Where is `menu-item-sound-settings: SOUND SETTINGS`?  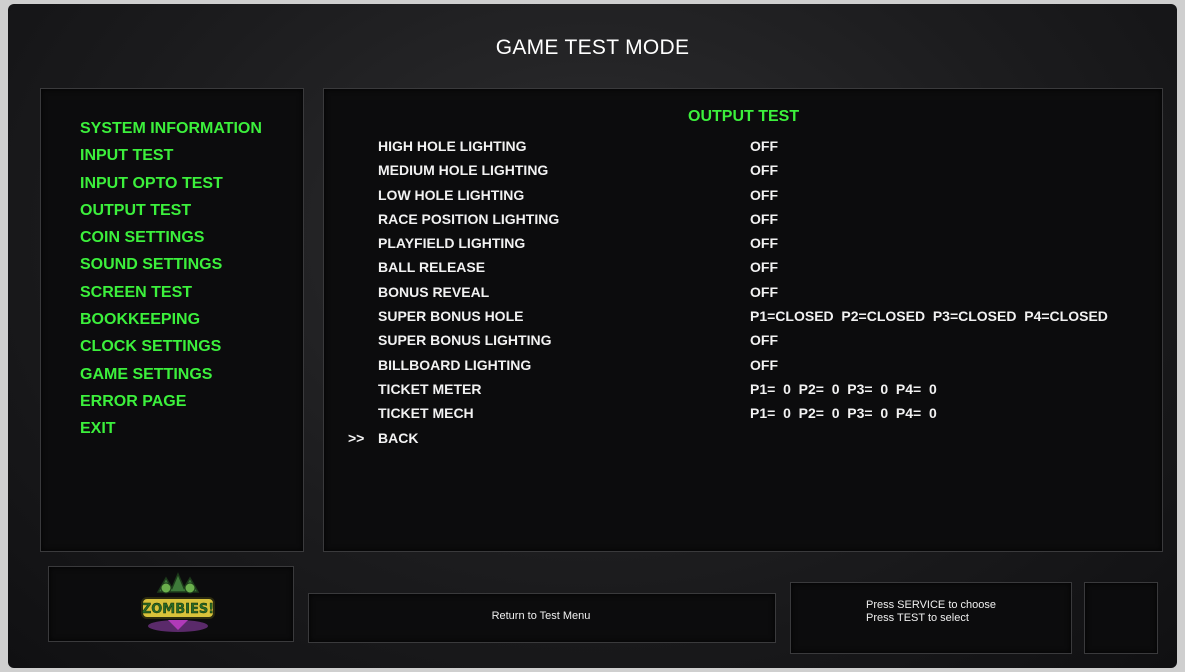 menu-item-sound-settings: SOUND SETTINGS is located at coordinates (171, 267).